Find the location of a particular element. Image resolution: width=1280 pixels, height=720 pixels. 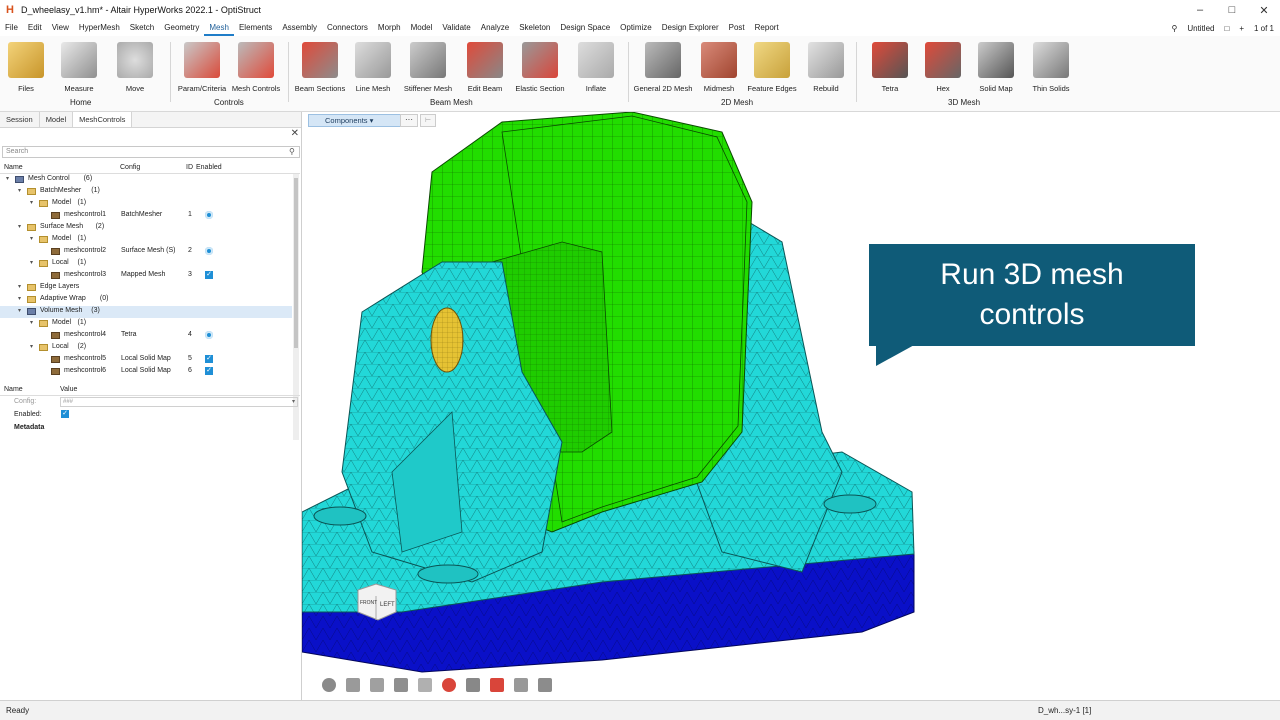

view-controls-icon is located at coordinates (353, 685).